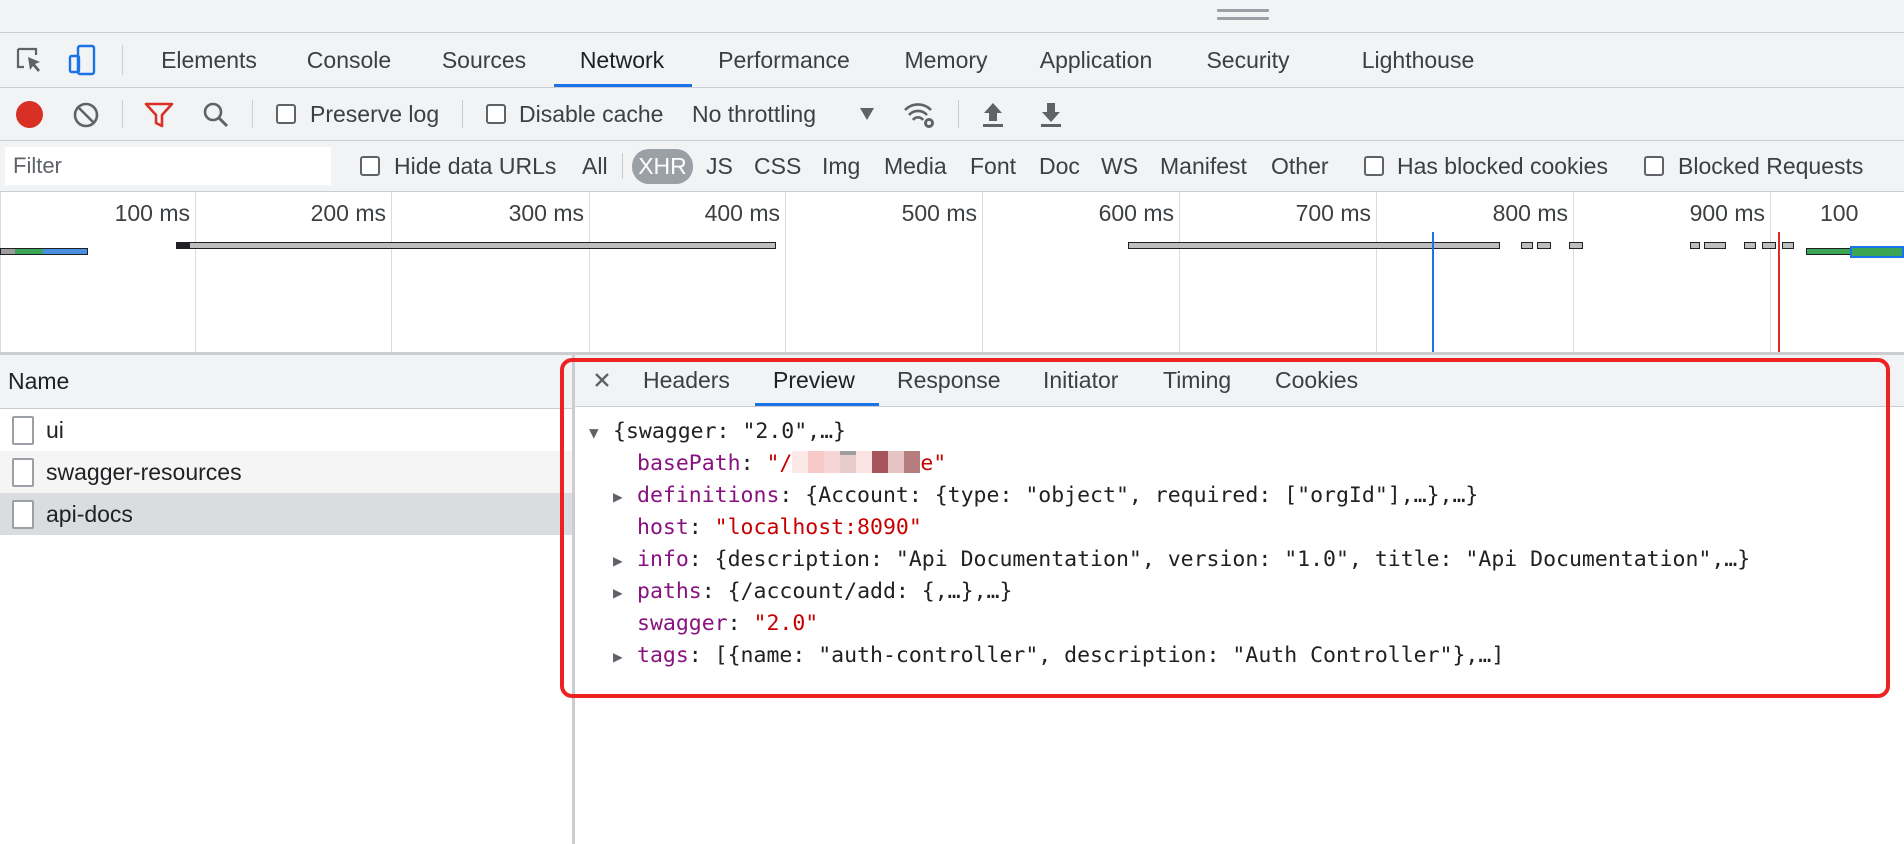 The height and width of the screenshot is (844, 1904). Describe the element at coordinates (1119, 166) in the screenshot. I see `type-filter-ws: WS` at that location.